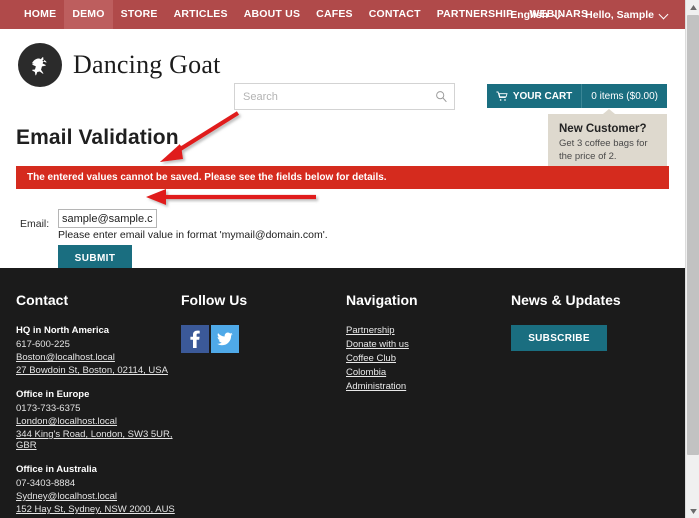 The height and width of the screenshot is (518, 699). What do you see at coordinates (48, 408) in the screenshot?
I see `office-phone: 0173-733-6375` at bounding box center [48, 408].